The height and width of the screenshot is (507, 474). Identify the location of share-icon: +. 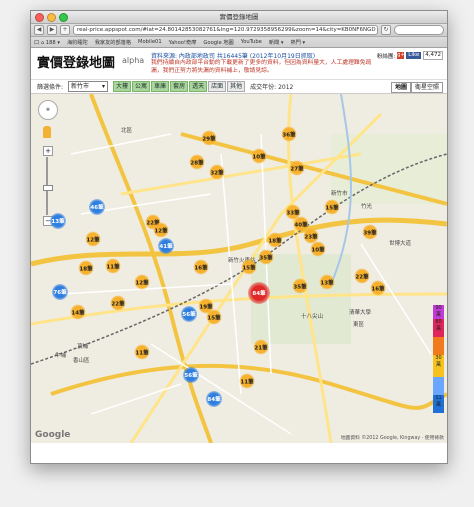
(65, 30).